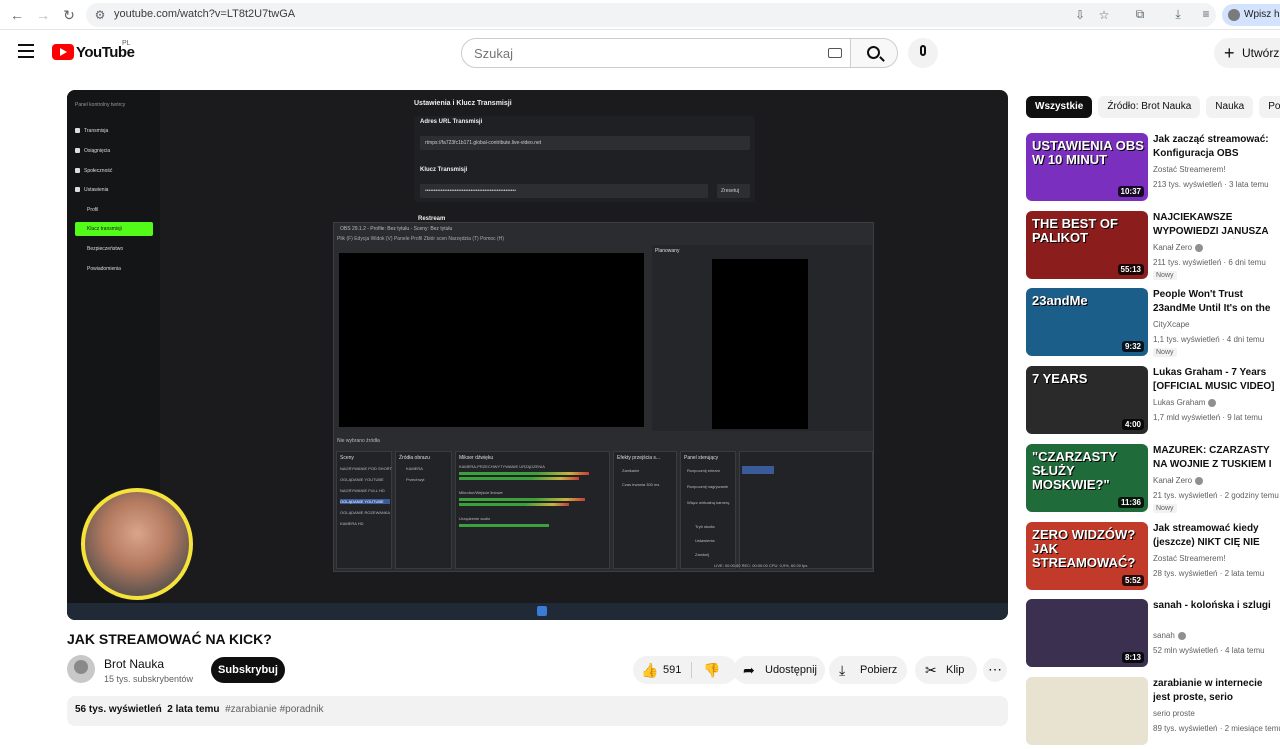 The width and height of the screenshot is (1280, 749). I want to click on video-thumbnail, so click(1087, 710).